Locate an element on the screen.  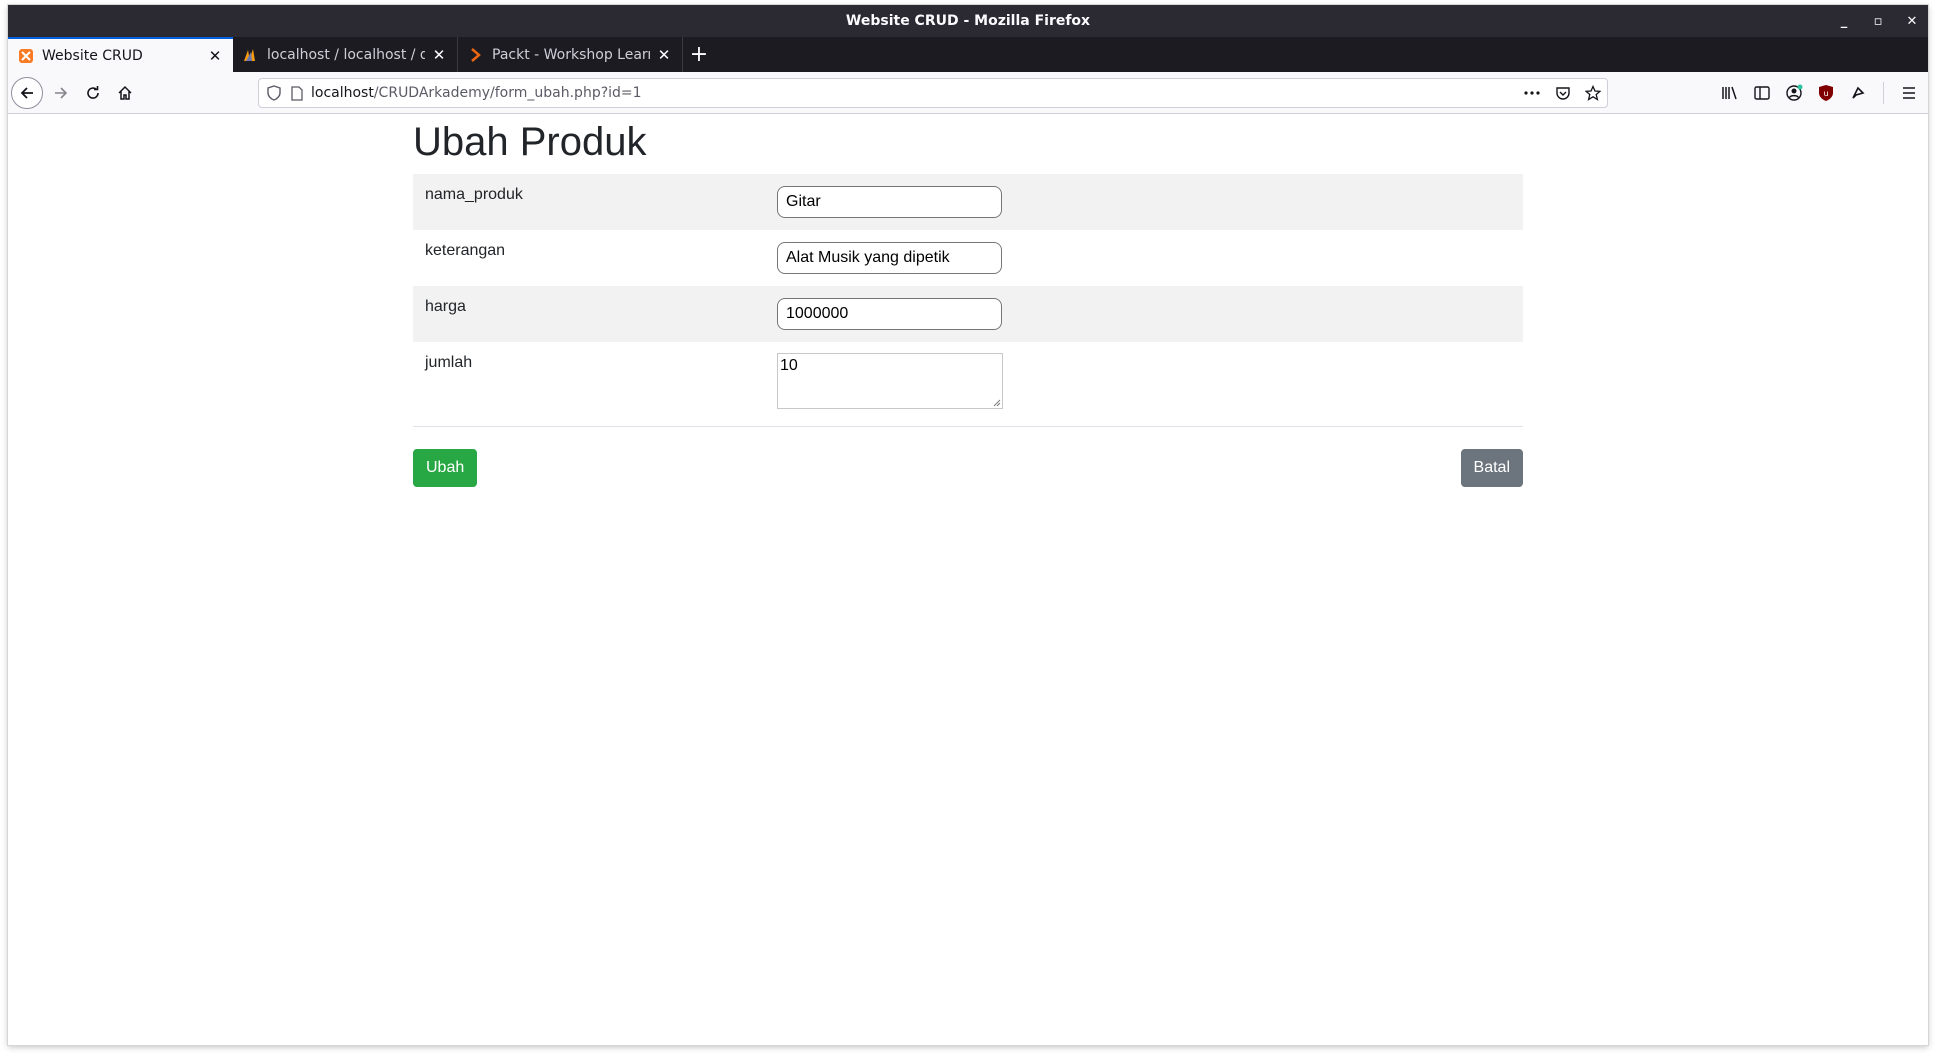
toolbar-right: u is located at coordinates (1819, 93).